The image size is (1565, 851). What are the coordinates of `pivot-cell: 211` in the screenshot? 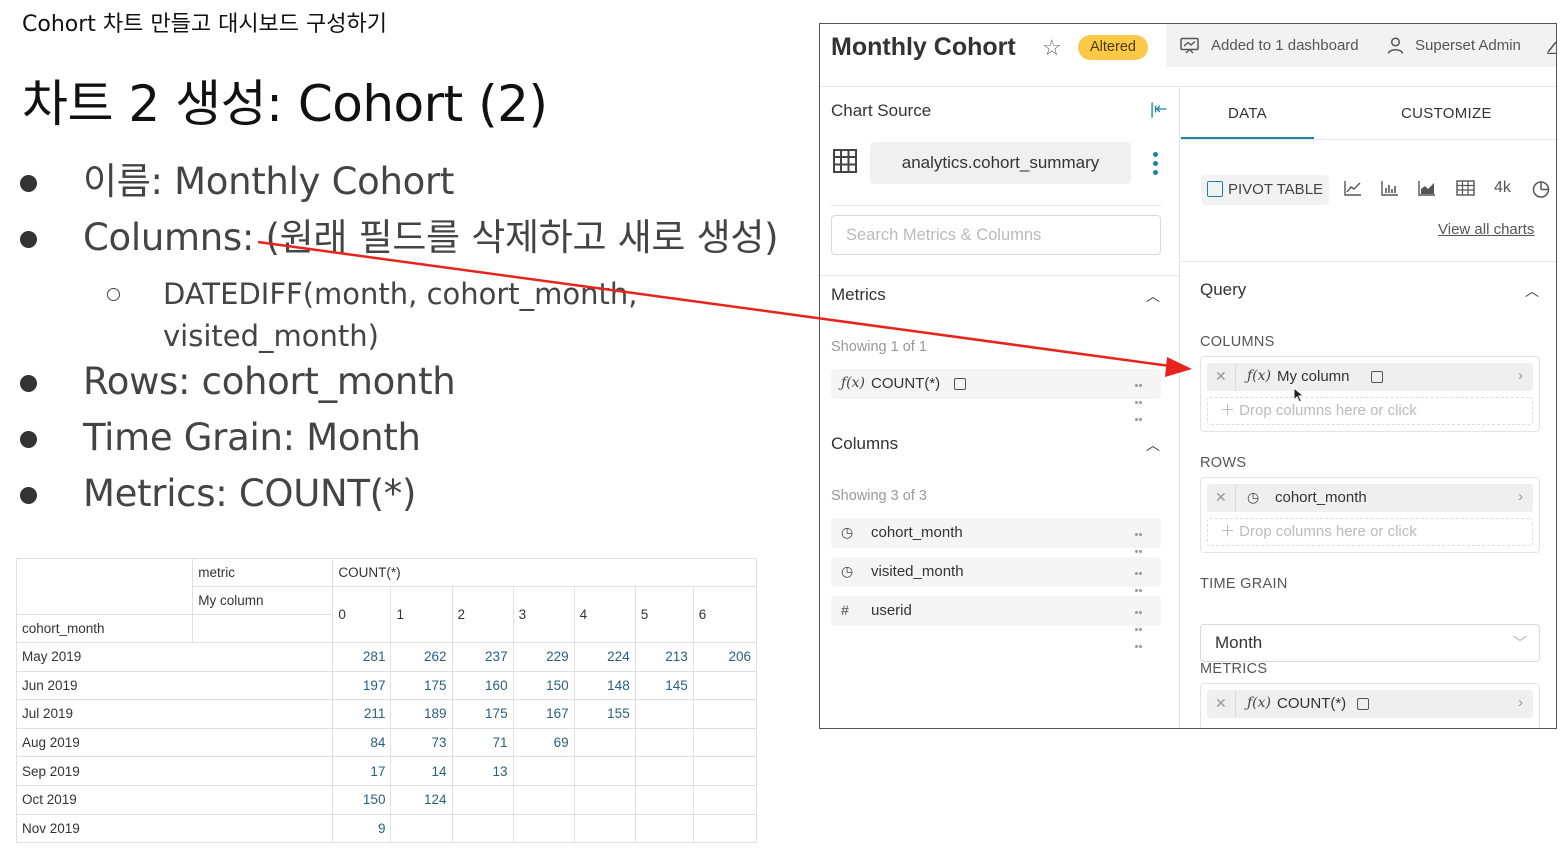 It's located at (362, 714).